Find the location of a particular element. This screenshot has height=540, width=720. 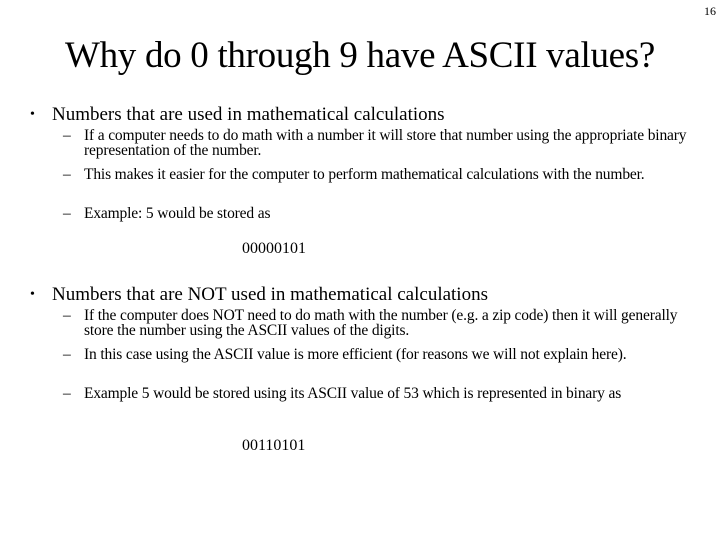

binary-value: 00110101 is located at coordinates (274, 445).